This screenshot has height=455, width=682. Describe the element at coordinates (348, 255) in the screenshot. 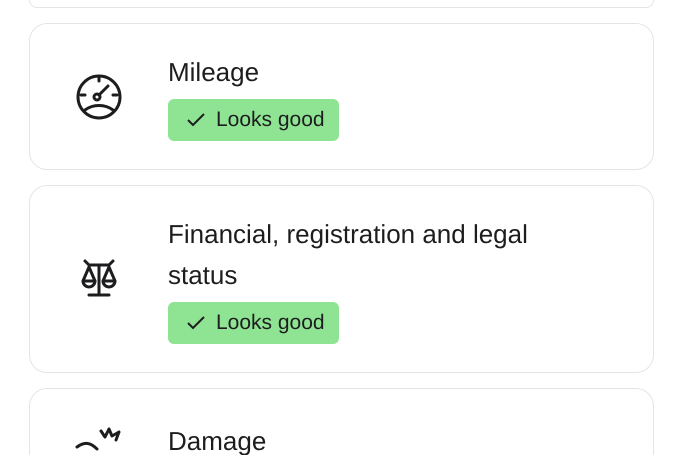

I see `check-title: Financial, registration and legal status` at that location.